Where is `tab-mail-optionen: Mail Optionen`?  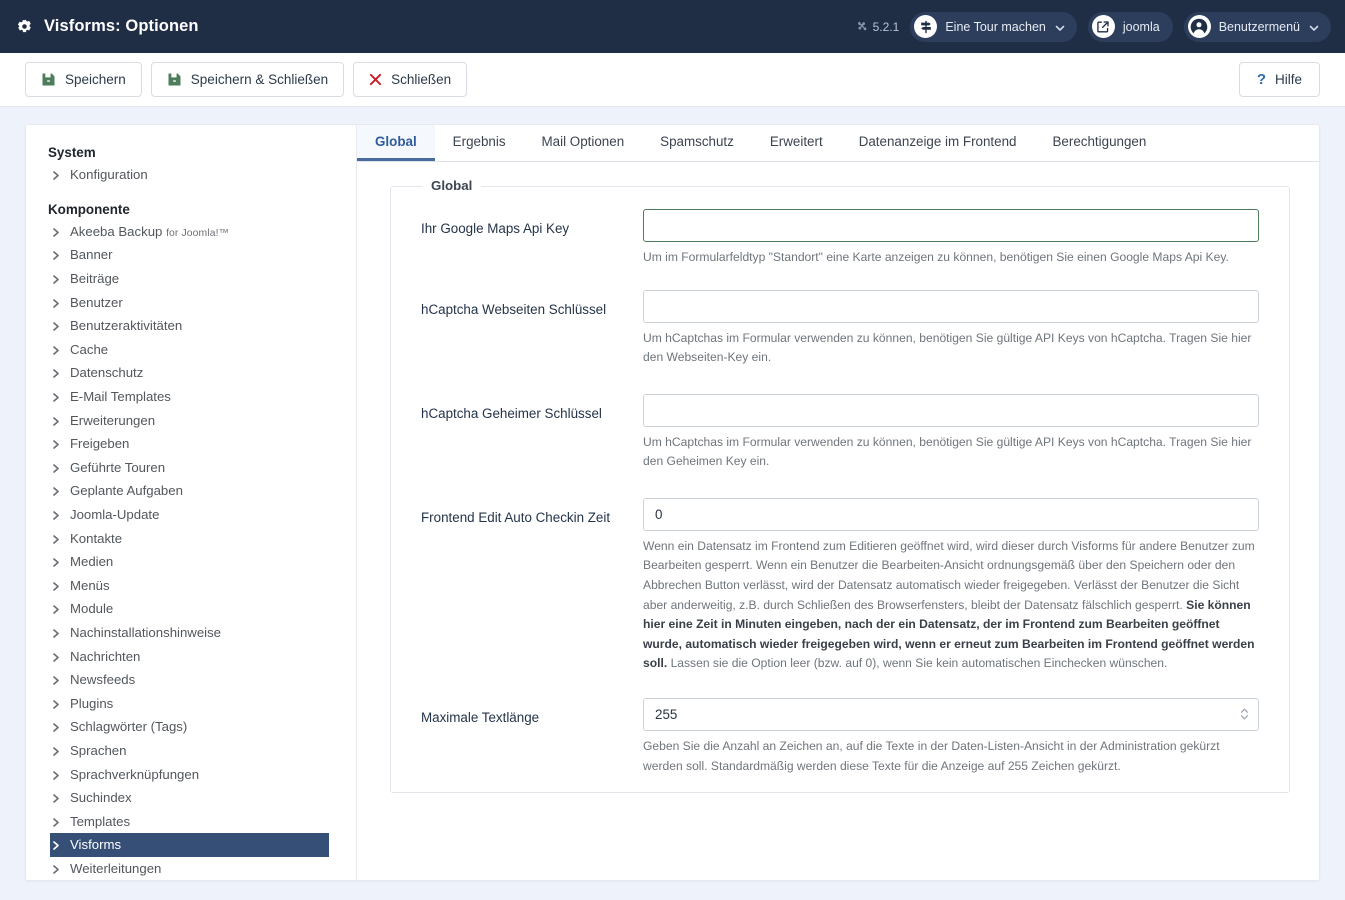
tab-mail-optionen: Mail Optionen is located at coordinates (583, 143).